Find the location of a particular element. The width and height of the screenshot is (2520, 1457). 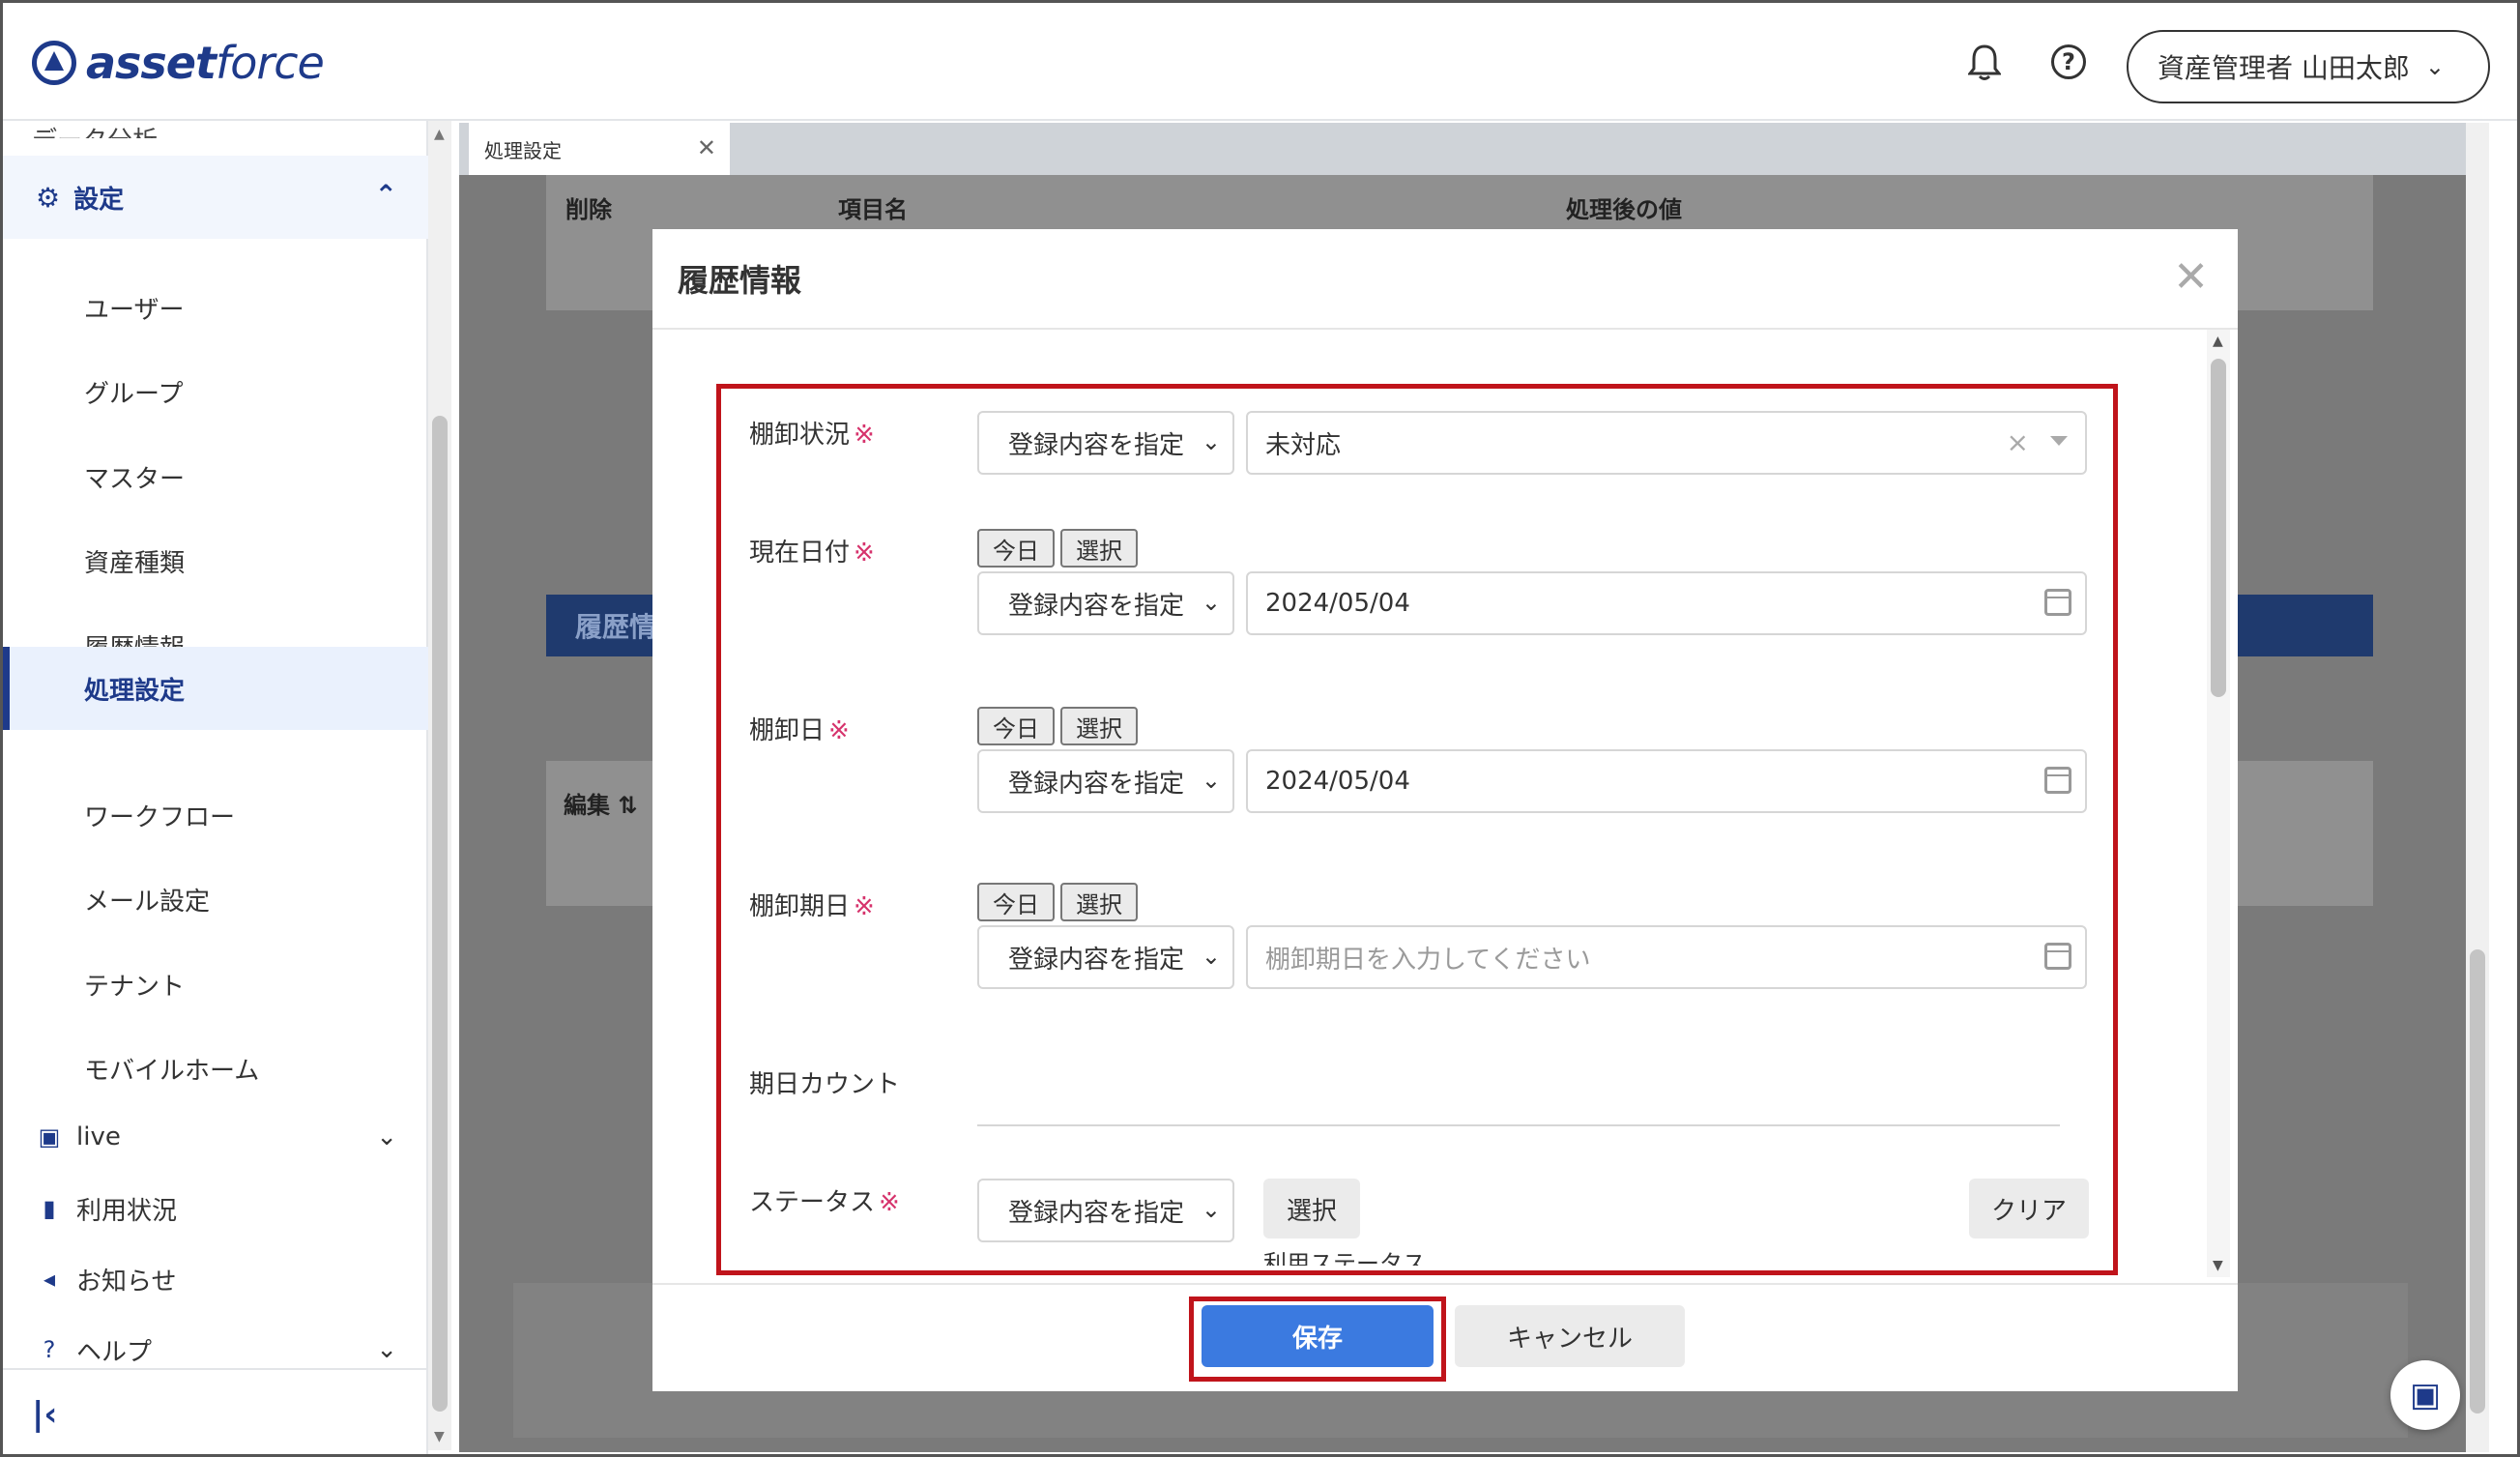

logo-mark-icon is located at coordinates (54, 63).